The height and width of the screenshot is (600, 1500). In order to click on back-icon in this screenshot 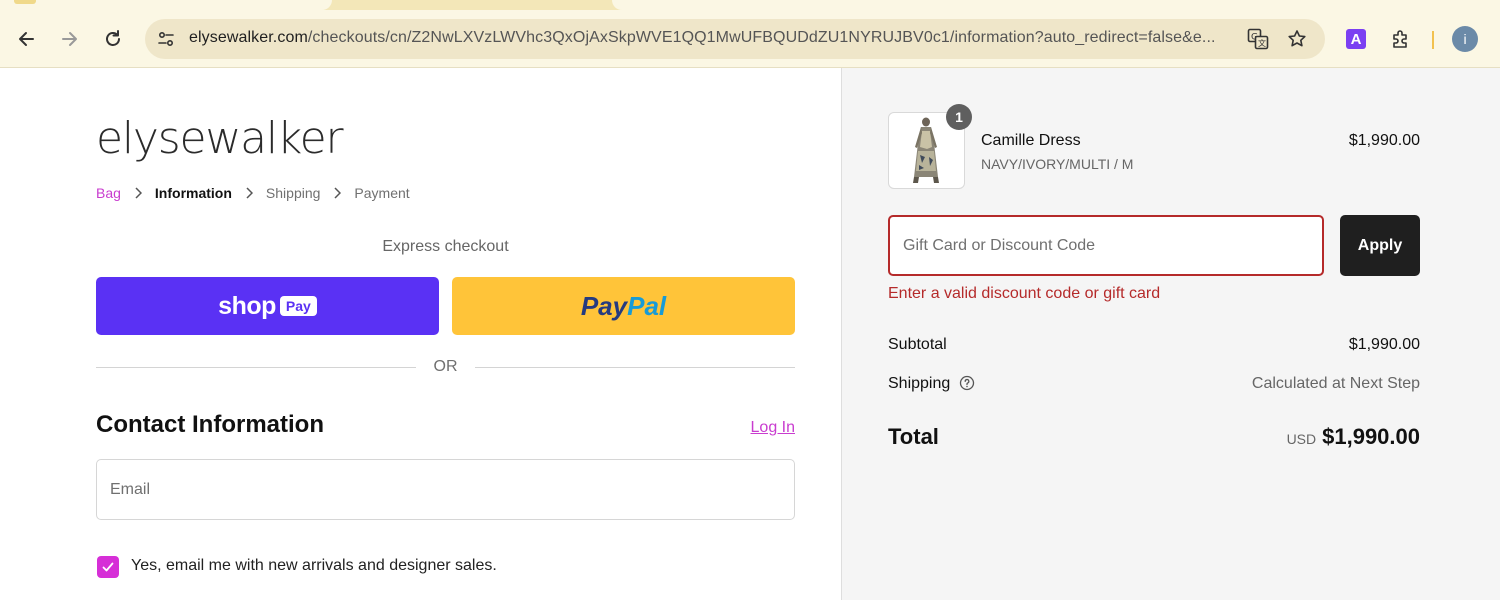, I will do `click(26, 39)`.